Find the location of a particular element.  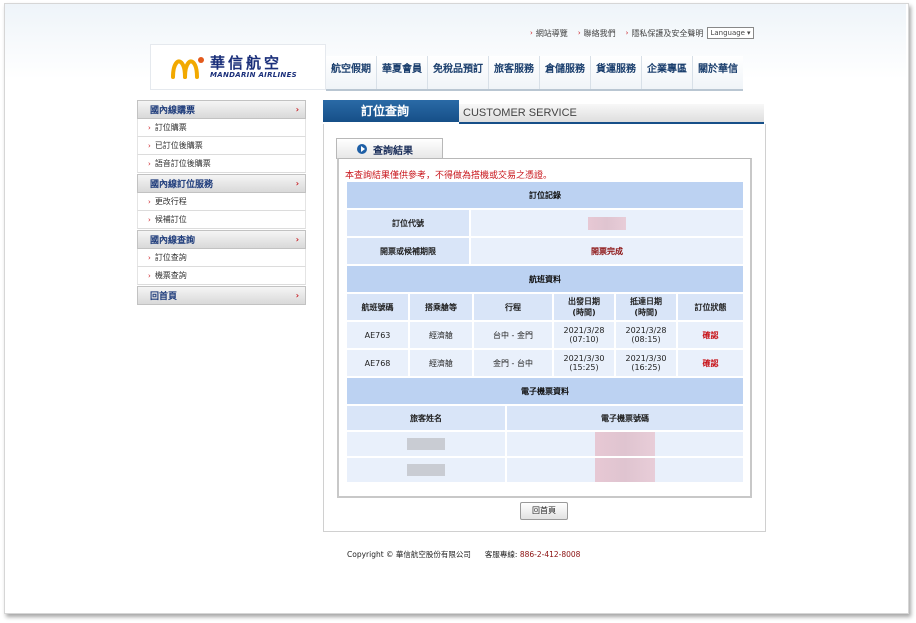

copyright: Copyright © 華信航空股份有限公司 is located at coordinates (409, 554).